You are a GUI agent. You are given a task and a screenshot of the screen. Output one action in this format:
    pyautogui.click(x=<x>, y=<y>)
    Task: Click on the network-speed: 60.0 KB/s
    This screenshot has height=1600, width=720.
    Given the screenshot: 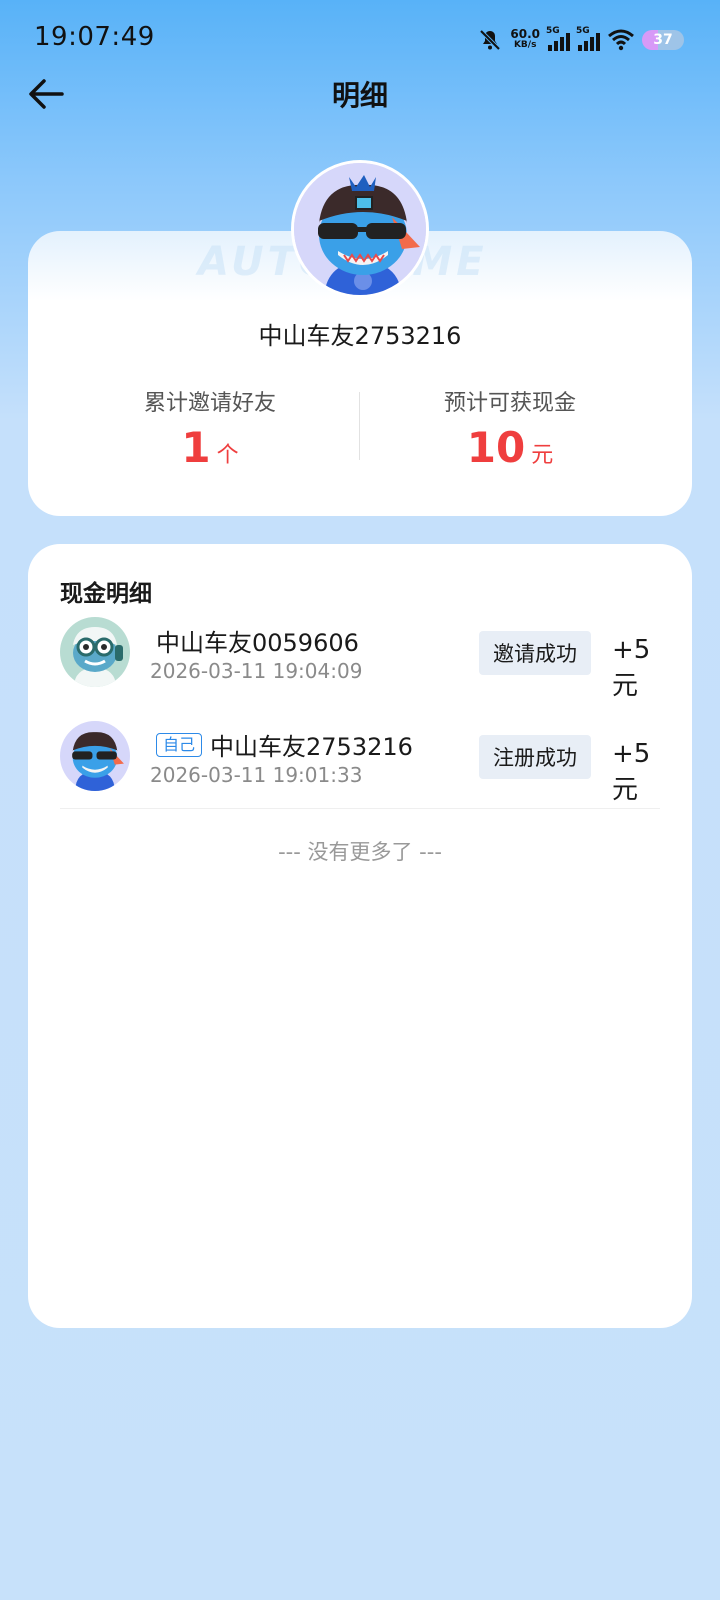 What is the action you would take?
    pyautogui.click(x=525, y=39)
    